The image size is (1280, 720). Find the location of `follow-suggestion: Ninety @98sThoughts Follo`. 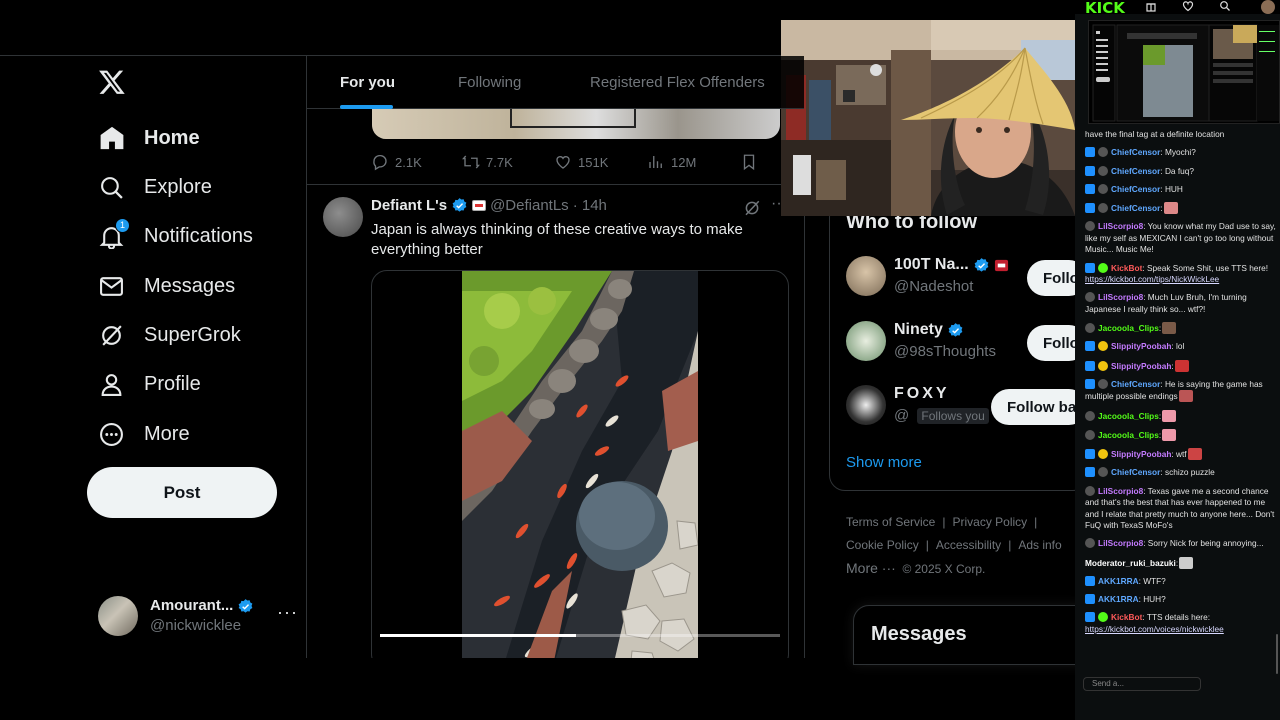

follow-suggestion: Ninety @98sThoughts Follo is located at coordinates (966, 343).